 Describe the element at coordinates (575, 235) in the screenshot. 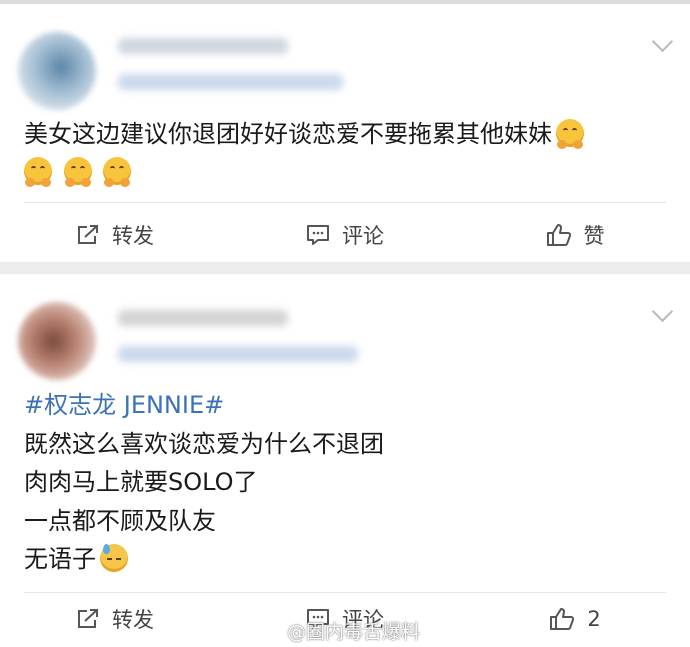

I see `like-button: 赞` at that location.